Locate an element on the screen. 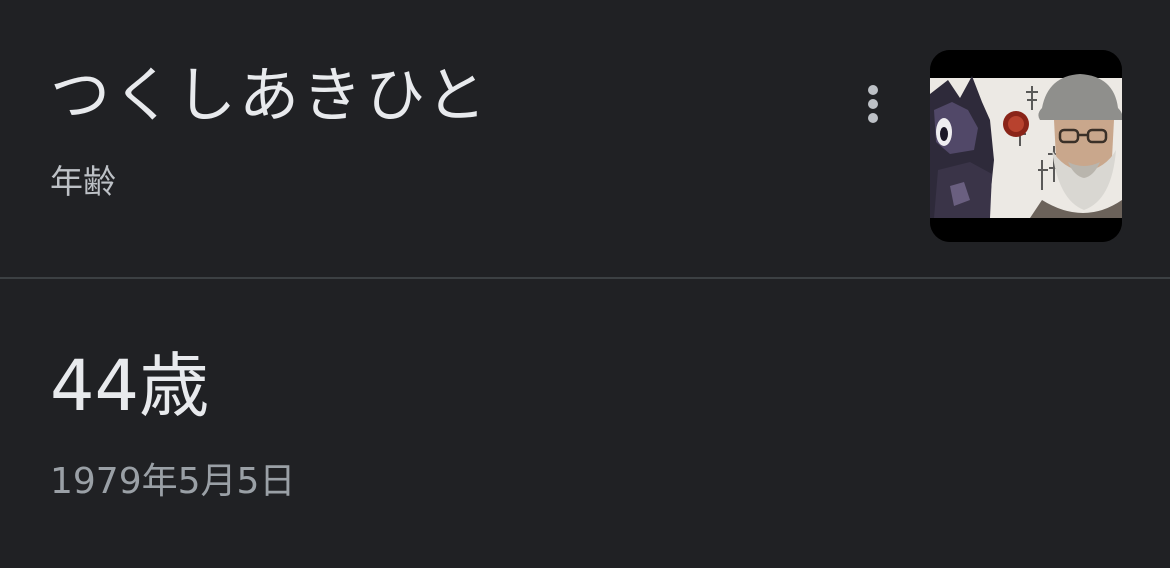 The image size is (1170, 568). age-value: 44歳 is located at coordinates (130, 386).